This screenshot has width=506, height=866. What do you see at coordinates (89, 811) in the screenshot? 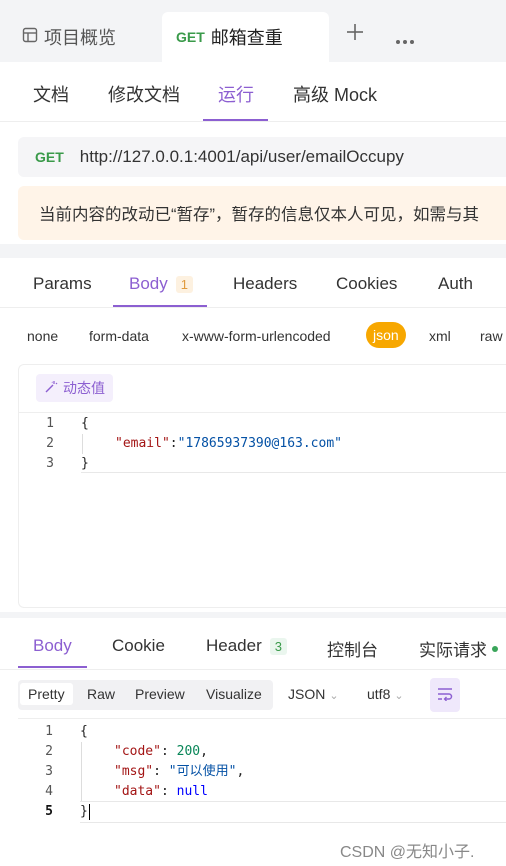
I see `text-cursor` at bounding box center [89, 811].